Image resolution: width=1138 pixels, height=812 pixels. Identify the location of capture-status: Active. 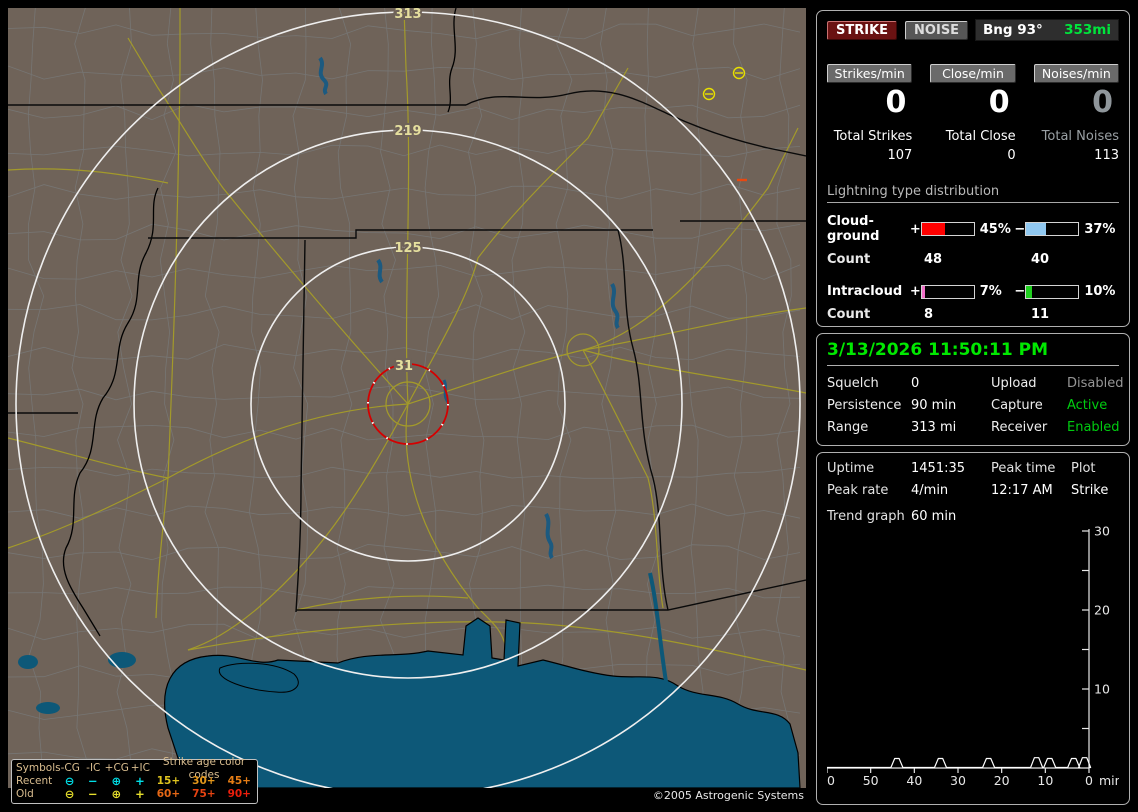
(1087, 405).